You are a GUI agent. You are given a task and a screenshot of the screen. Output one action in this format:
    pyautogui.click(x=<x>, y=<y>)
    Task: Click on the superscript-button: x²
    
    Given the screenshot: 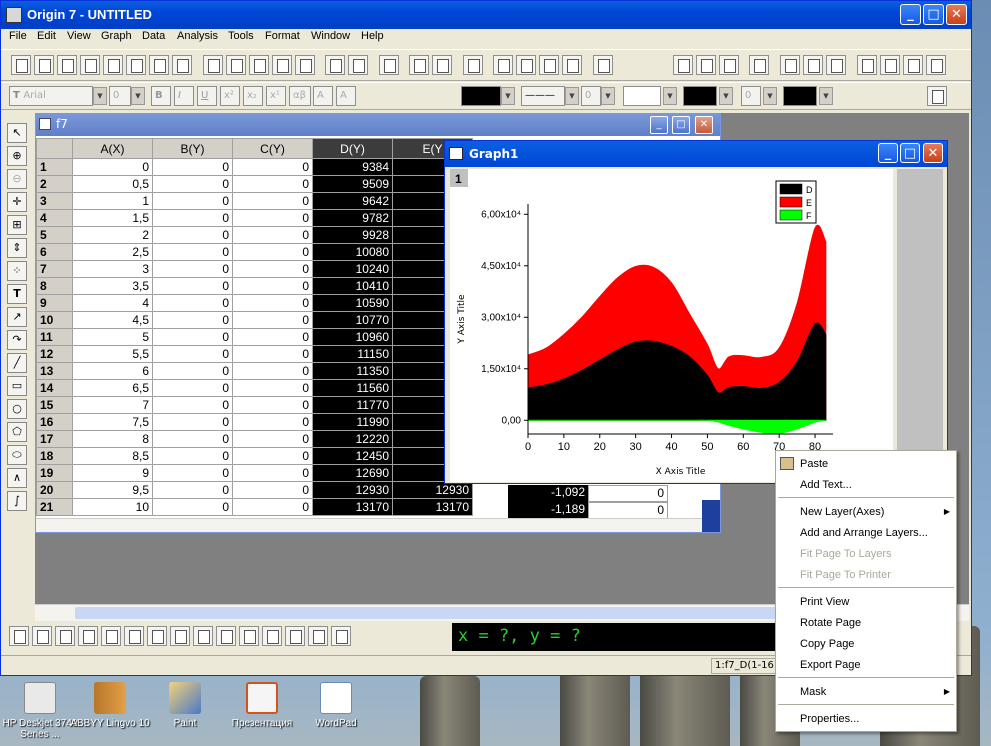 What is the action you would take?
    pyautogui.click(x=230, y=96)
    